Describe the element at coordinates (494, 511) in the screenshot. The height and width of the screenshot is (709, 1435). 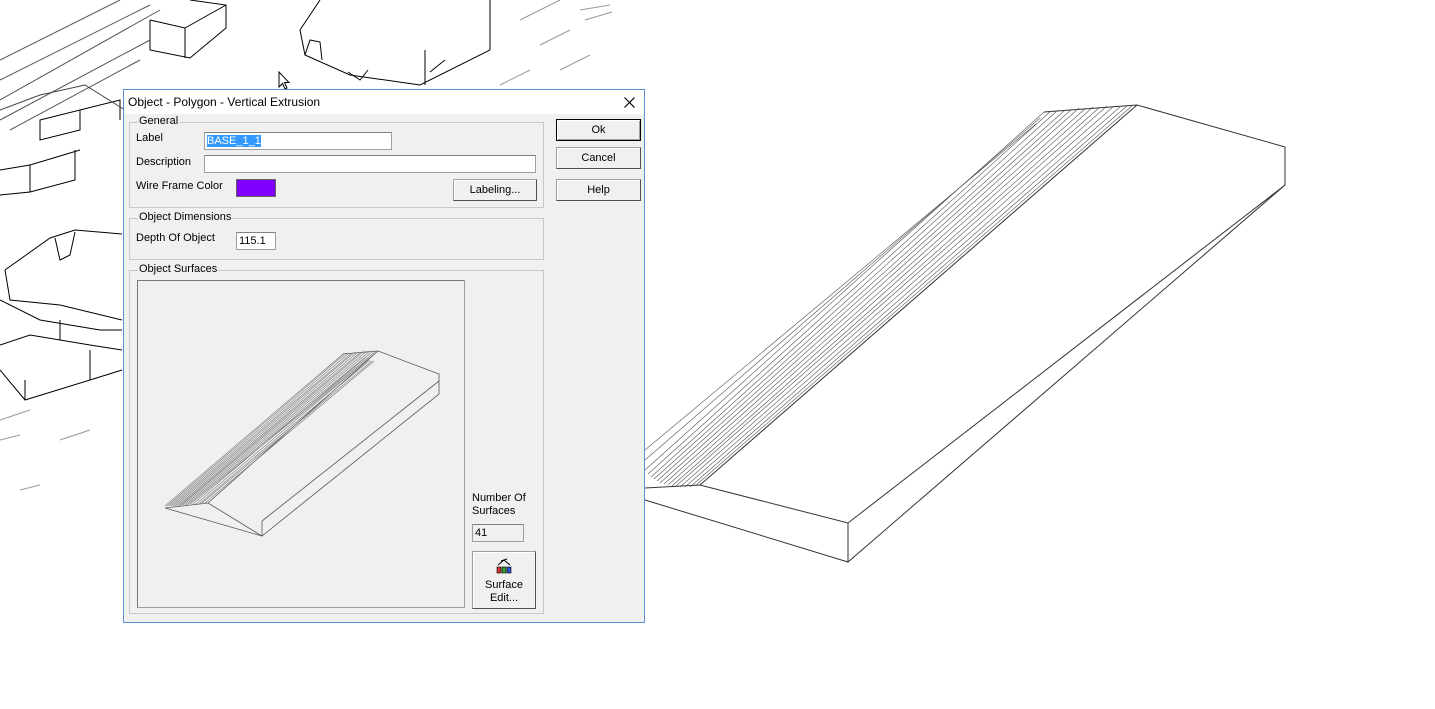
I see `number-of-surfaces-caption-line2: Surfaces` at that location.